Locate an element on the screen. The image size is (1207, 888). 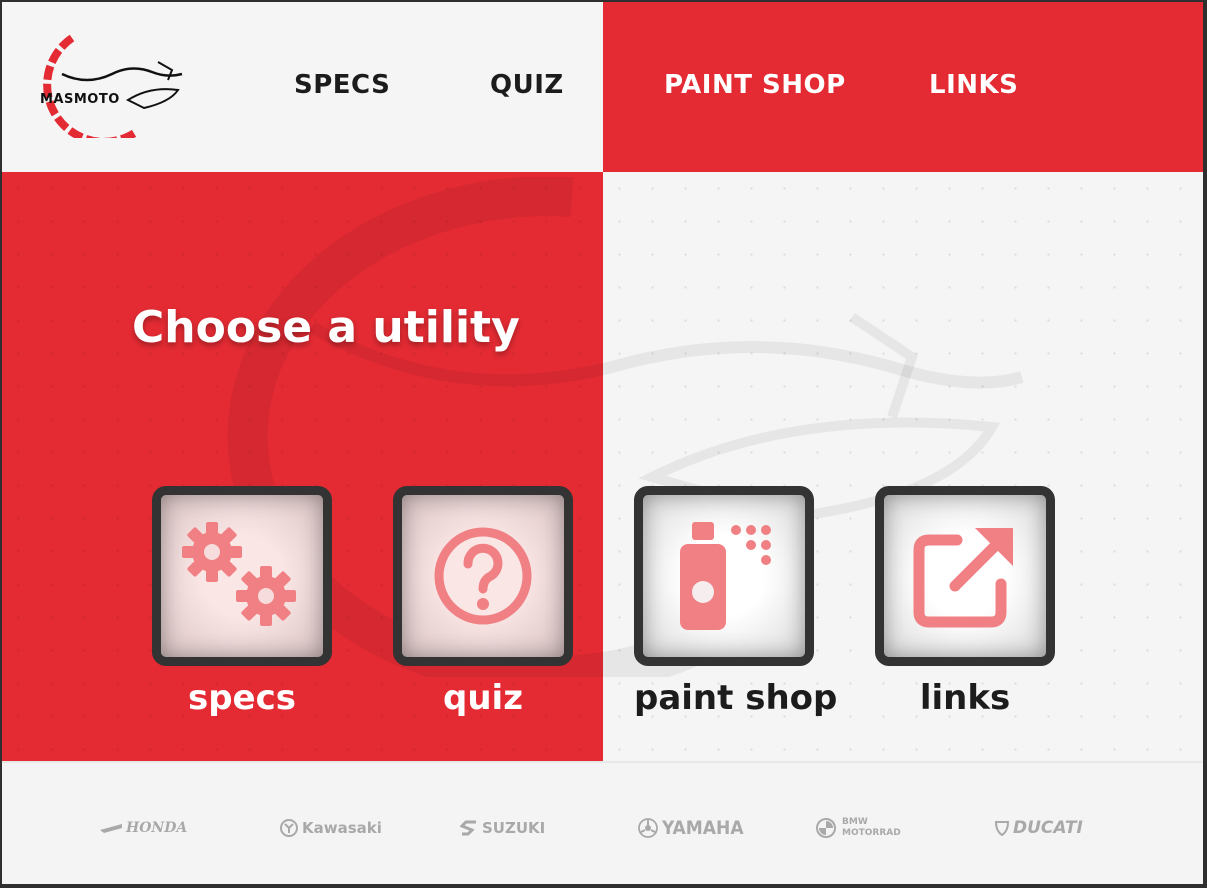
brand-honda: HONDA is located at coordinates (143, 828).